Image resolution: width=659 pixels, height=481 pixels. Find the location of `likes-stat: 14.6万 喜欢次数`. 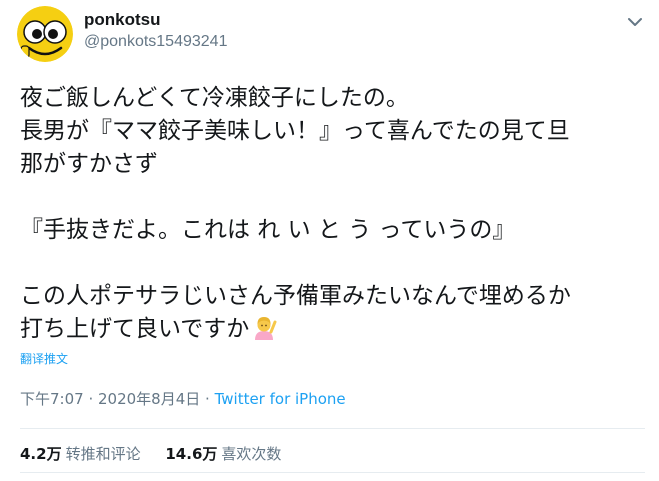

likes-stat: 14.6万 喜欢次数 is located at coordinates (223, 454).